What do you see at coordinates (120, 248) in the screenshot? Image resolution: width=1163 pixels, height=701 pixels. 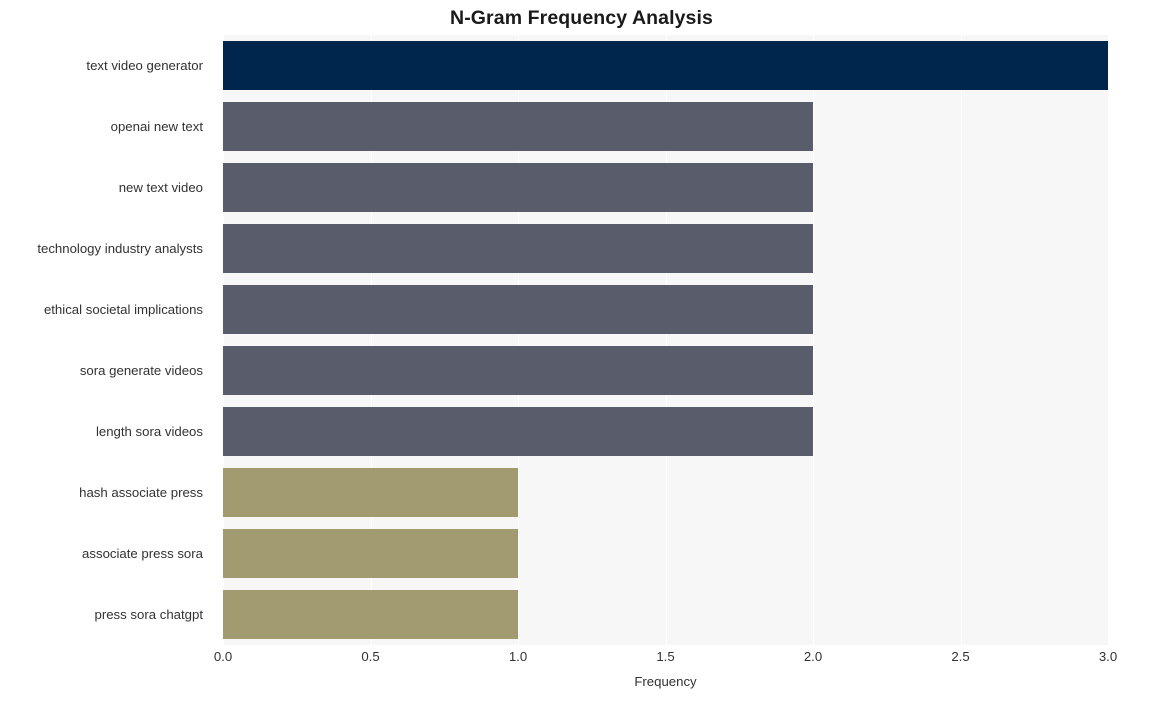 I see `y-axis-label: technology industry analysts` at bounding box center [120, 248].